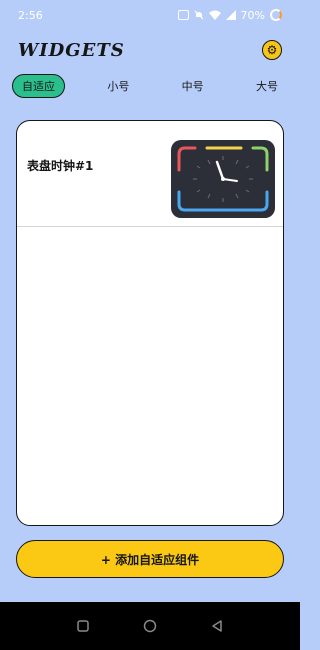 This screenshot has height=650, width=320. I want to click on gear-icon: ⚙, so click(272, 50).